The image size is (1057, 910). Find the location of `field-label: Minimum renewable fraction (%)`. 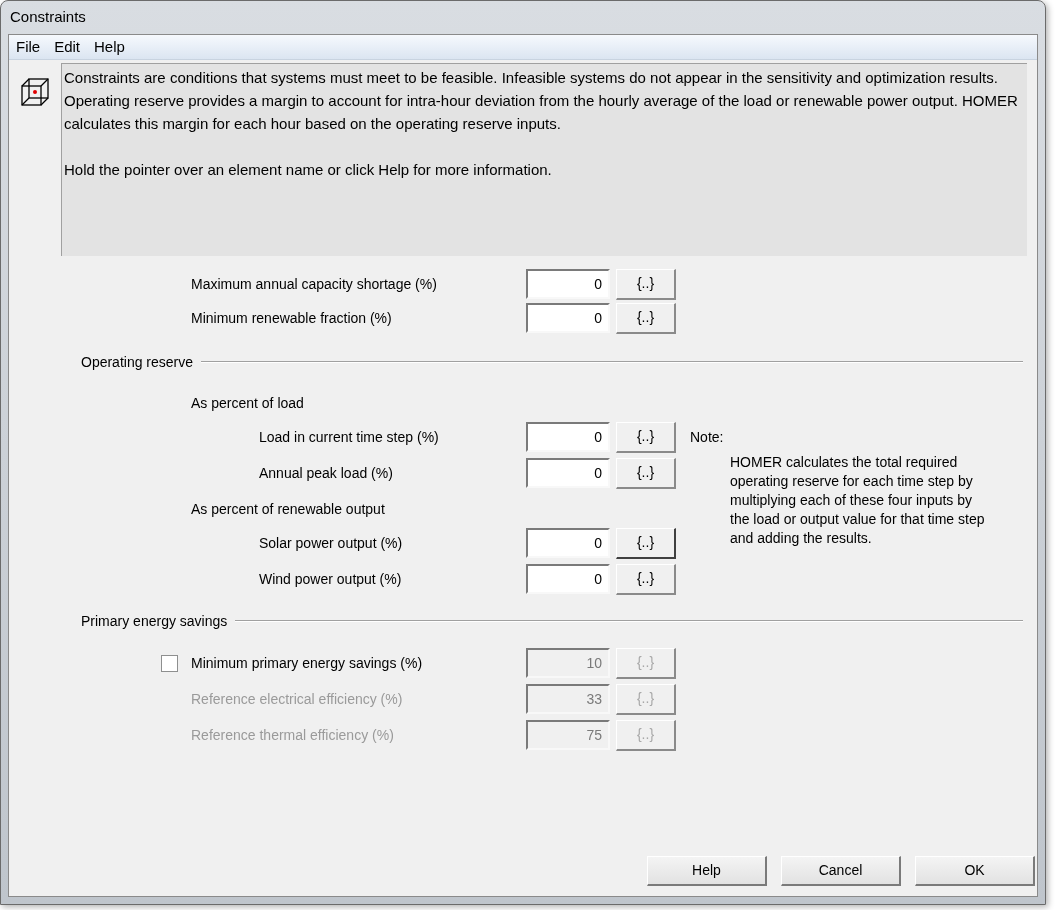

field-label: Minimum renewable fraction (%) is located at coordinates (291, 318).